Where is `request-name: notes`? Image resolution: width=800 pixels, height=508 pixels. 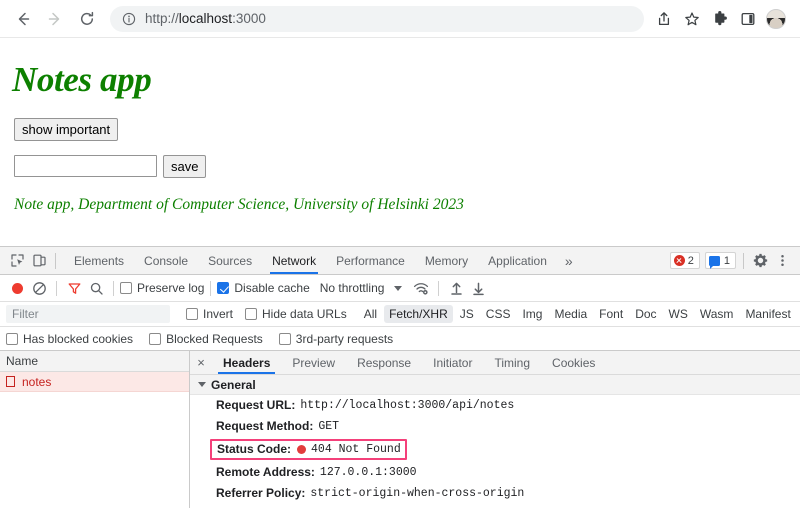 request-name: notes is located at coordinates (37, 381).